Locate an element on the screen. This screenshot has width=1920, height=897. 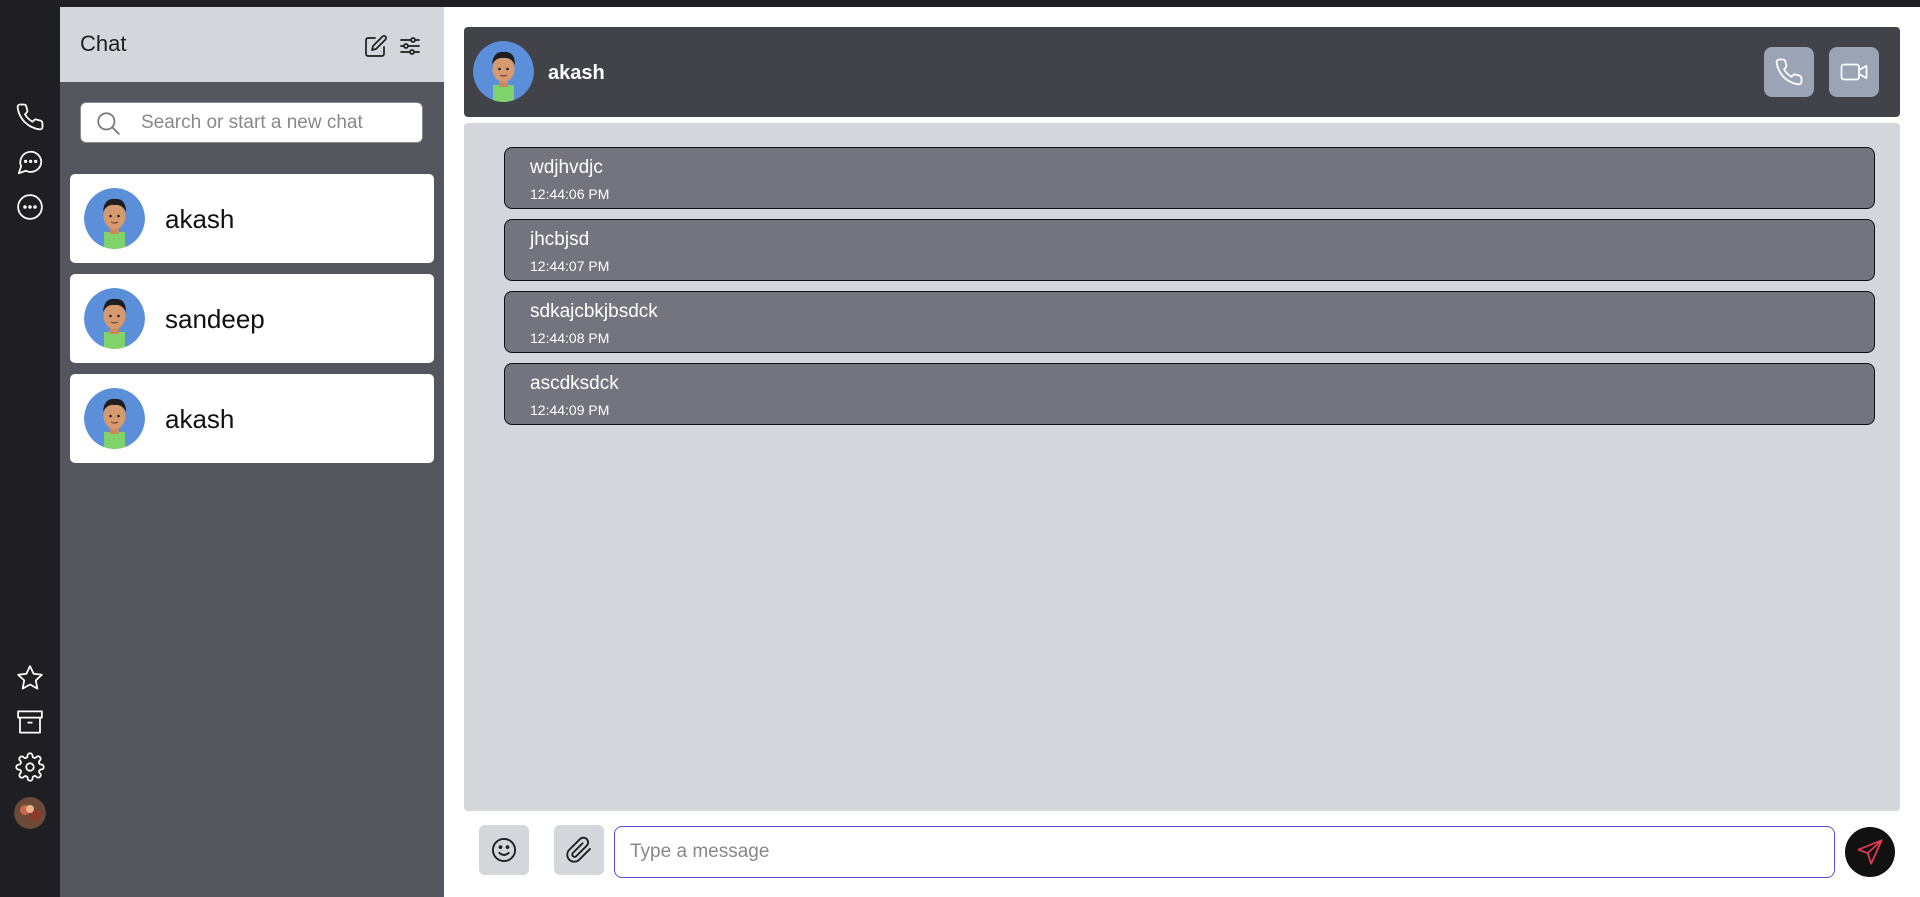
message-text: wdjhvdjc is located at coordinates (566, 167).